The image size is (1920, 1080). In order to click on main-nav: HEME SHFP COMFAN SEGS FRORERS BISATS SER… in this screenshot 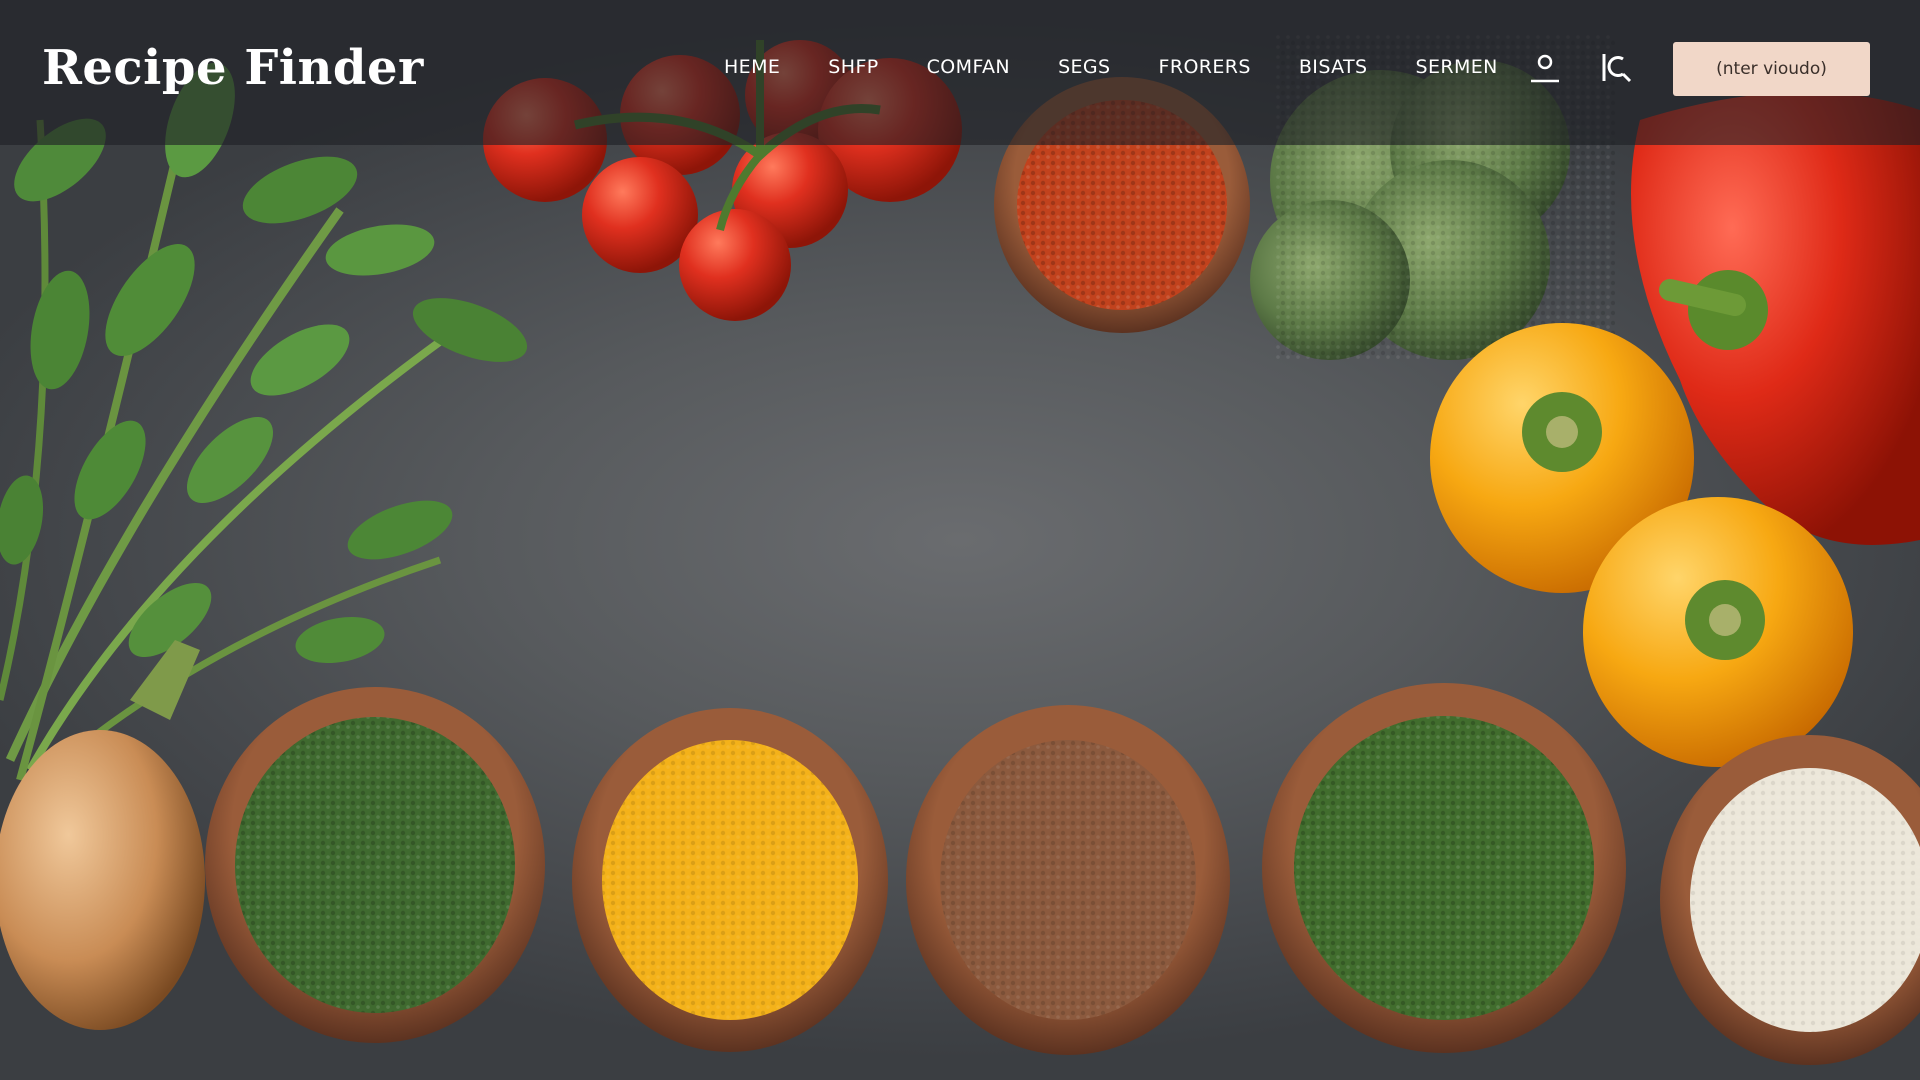, I will do `click(1135, 67)`.